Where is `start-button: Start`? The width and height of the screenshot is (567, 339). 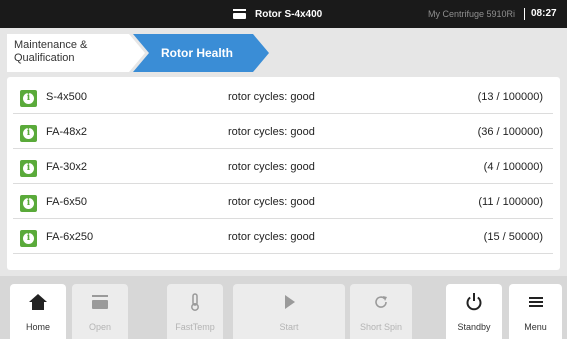 start-button: Start is located at coordinates (289, 311).